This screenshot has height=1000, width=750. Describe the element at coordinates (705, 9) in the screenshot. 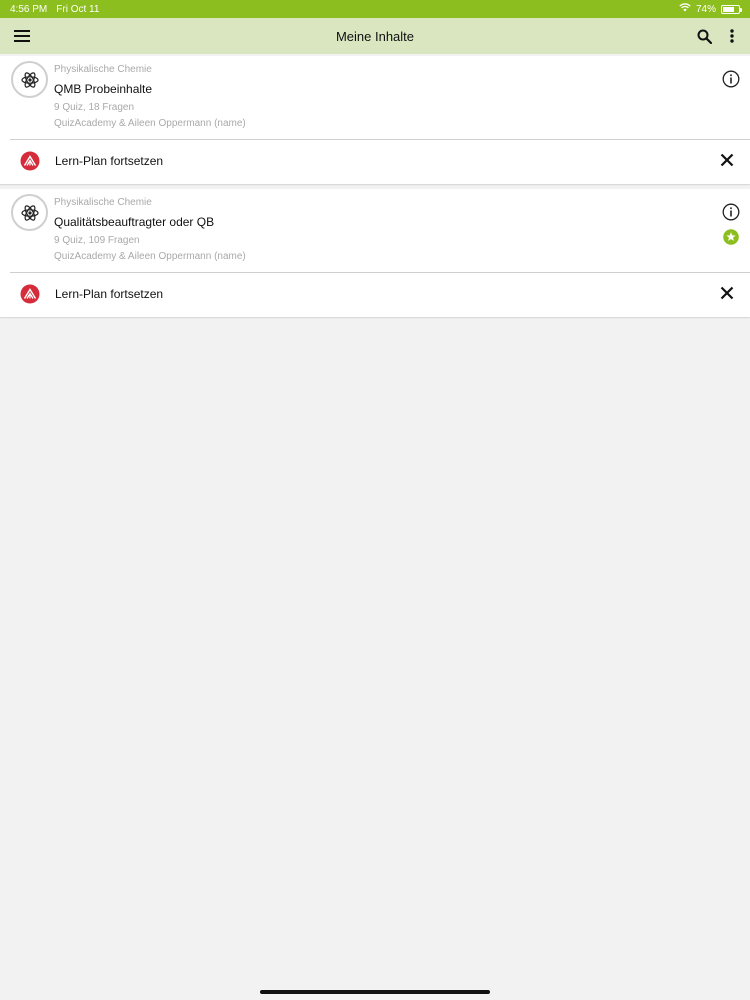

I see `battery-percent: 74%` at that location.